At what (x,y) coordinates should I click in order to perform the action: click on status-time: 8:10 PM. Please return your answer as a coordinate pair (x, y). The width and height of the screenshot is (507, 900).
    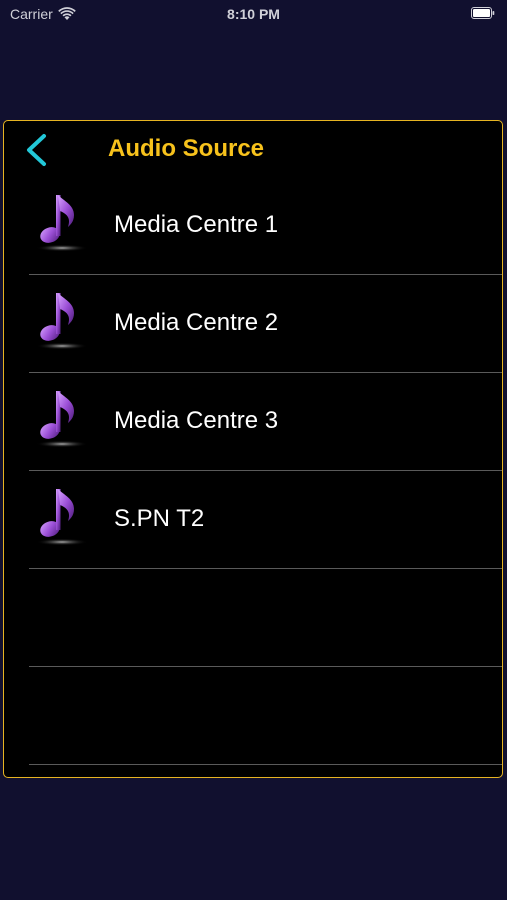
    Looking at the image, I should click on (253, 14).